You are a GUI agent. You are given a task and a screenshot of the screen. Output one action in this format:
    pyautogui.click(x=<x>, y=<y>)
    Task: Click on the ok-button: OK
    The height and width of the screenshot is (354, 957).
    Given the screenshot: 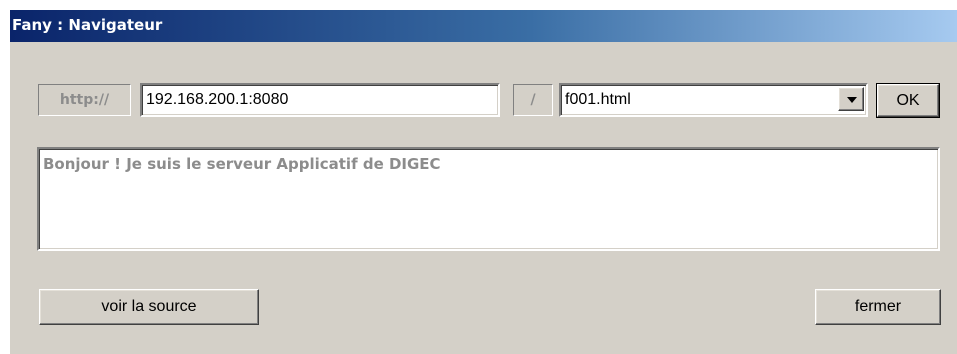 What is the action you would take?
    pyautogui.click(x=908, y=100)
    